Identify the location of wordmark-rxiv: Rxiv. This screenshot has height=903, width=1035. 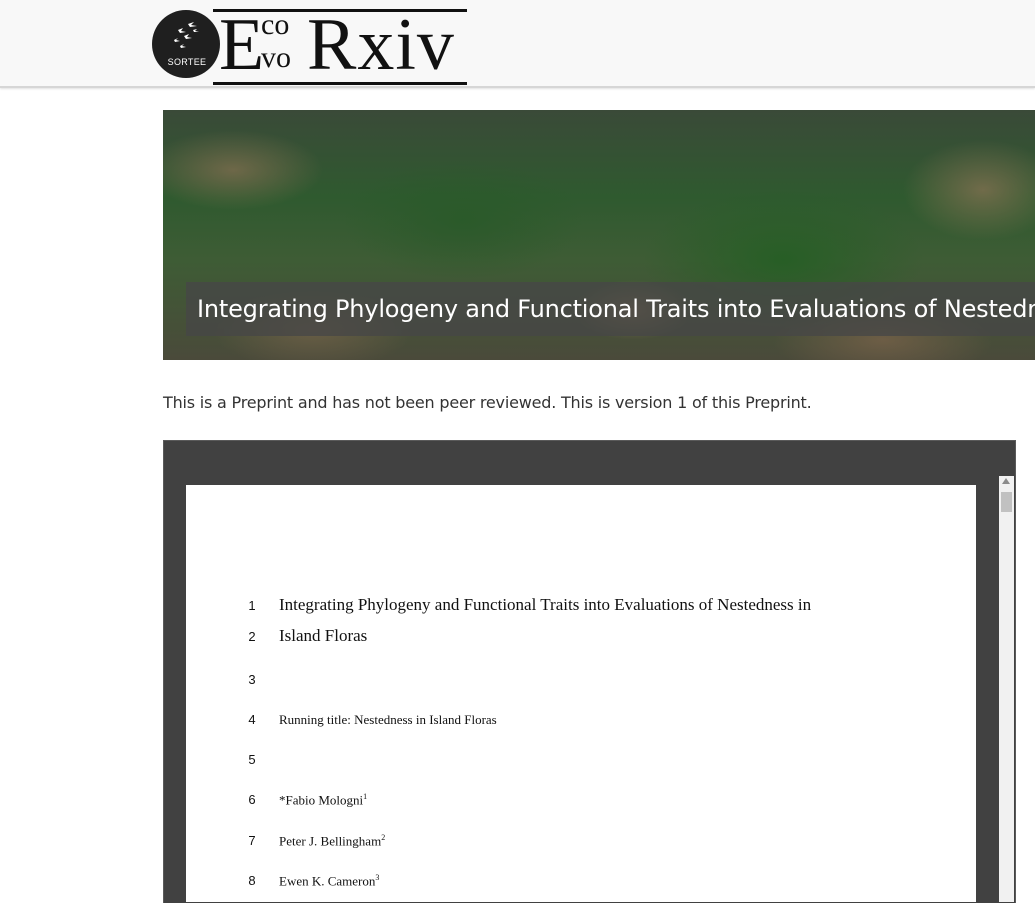
(381, 45).